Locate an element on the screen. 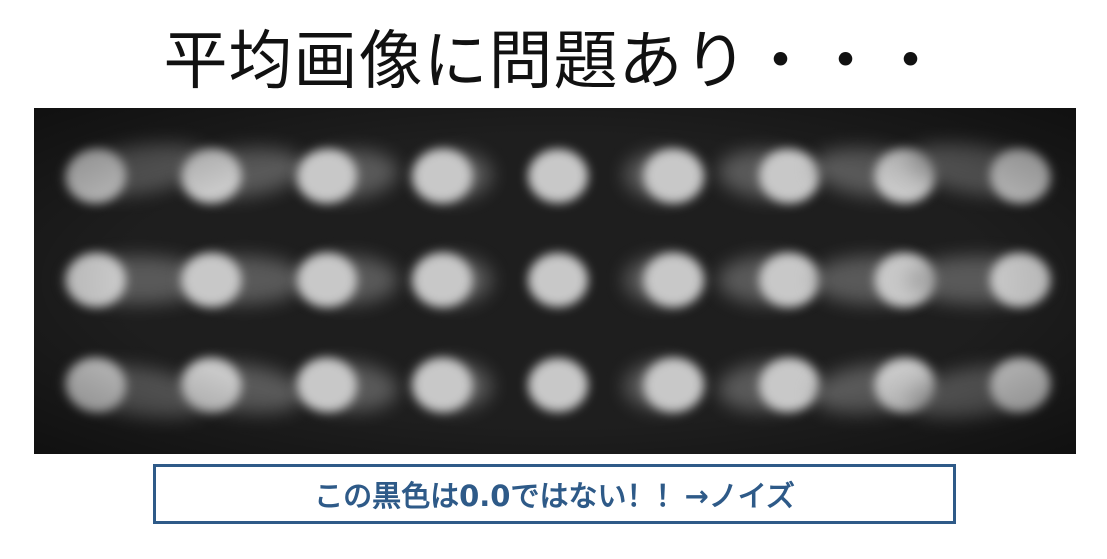  note-box: この黒色は0.0ではない！！→ノイズ is located at coordinates (554, 494).